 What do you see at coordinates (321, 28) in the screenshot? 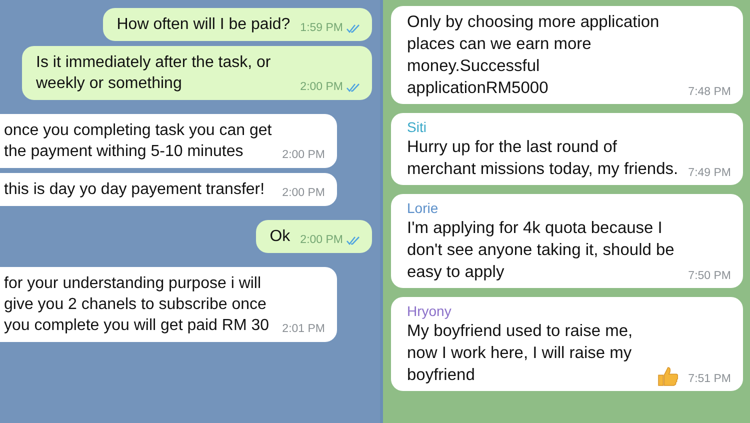
I see `message-time: 1:59 PM` at bounding box center [321, 28].